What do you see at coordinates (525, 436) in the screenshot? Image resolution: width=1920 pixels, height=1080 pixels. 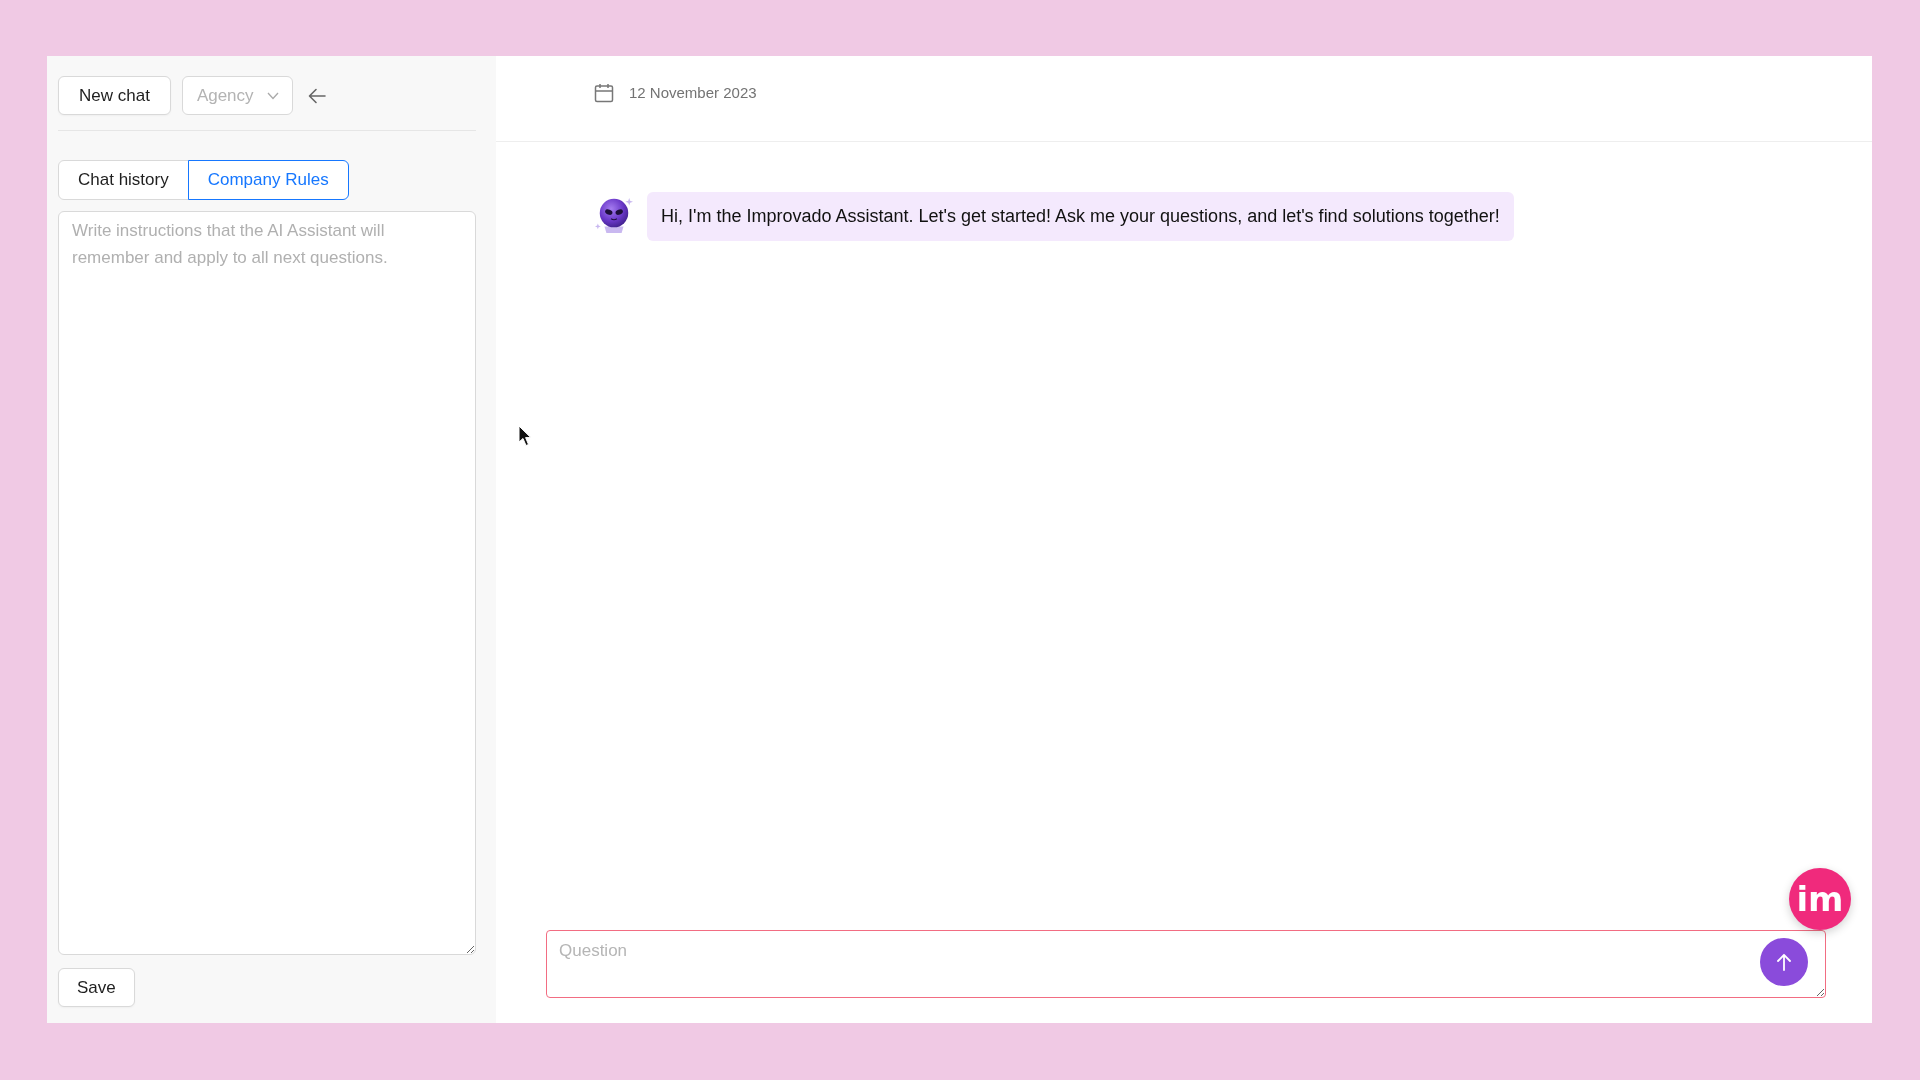 I see `mouse-pointer-icon` at bounding box center [525, 436].